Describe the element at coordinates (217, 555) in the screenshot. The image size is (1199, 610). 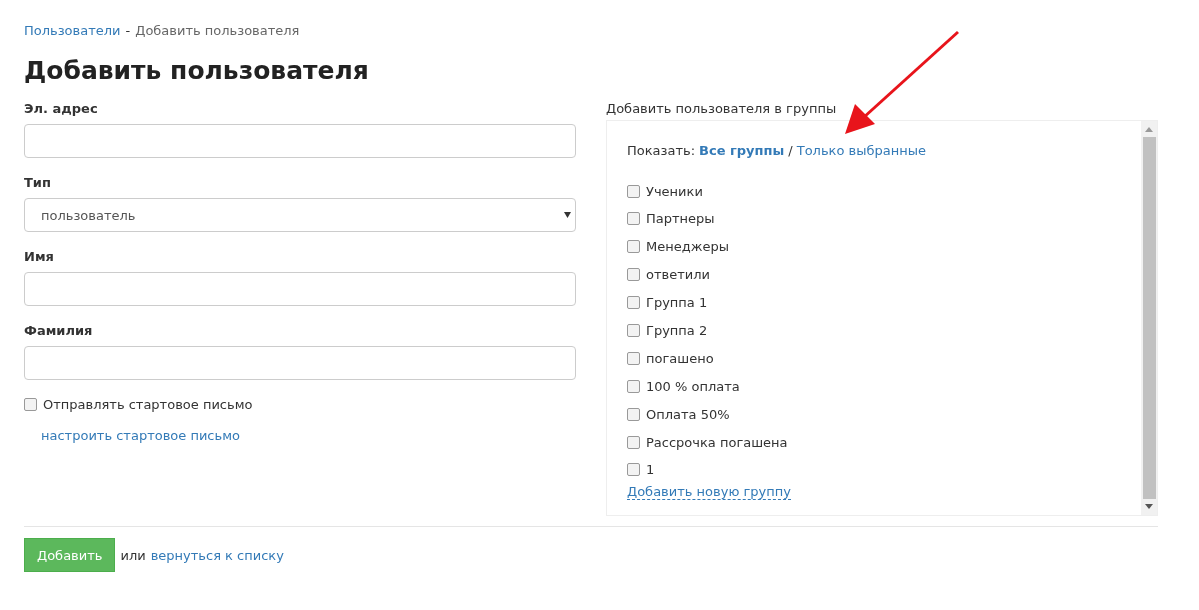
I see `back-to-list-link: вернуться к списку` at that location.